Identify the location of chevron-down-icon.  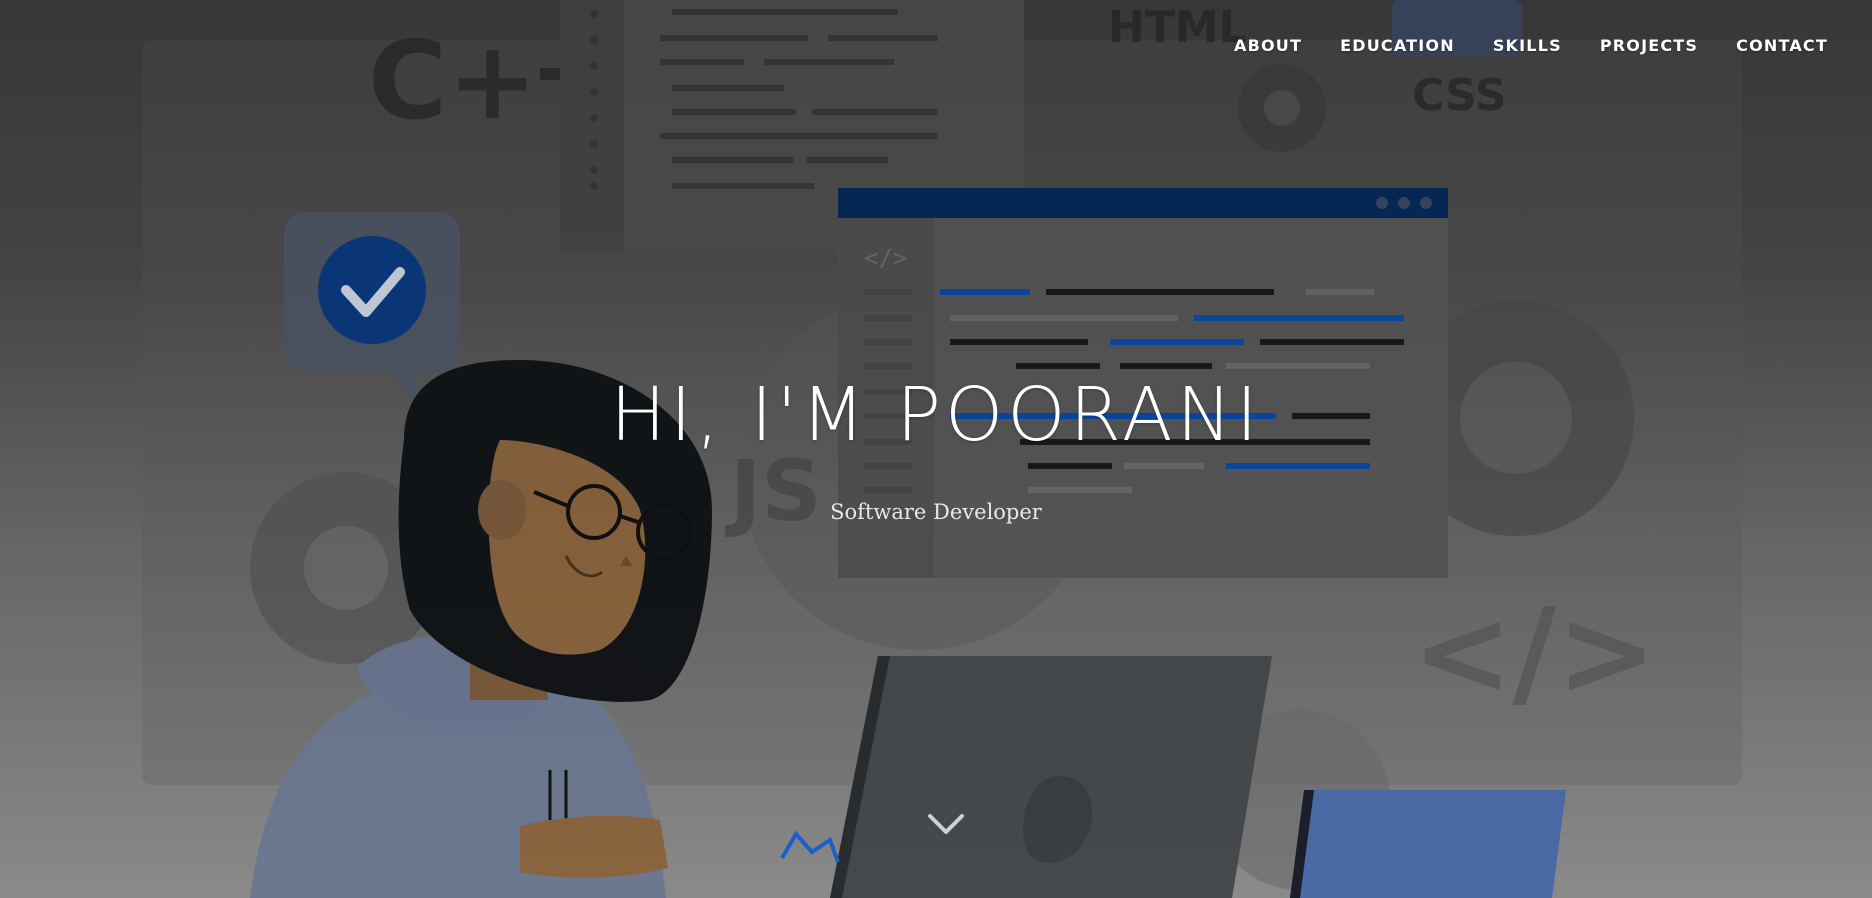
(946, 824).